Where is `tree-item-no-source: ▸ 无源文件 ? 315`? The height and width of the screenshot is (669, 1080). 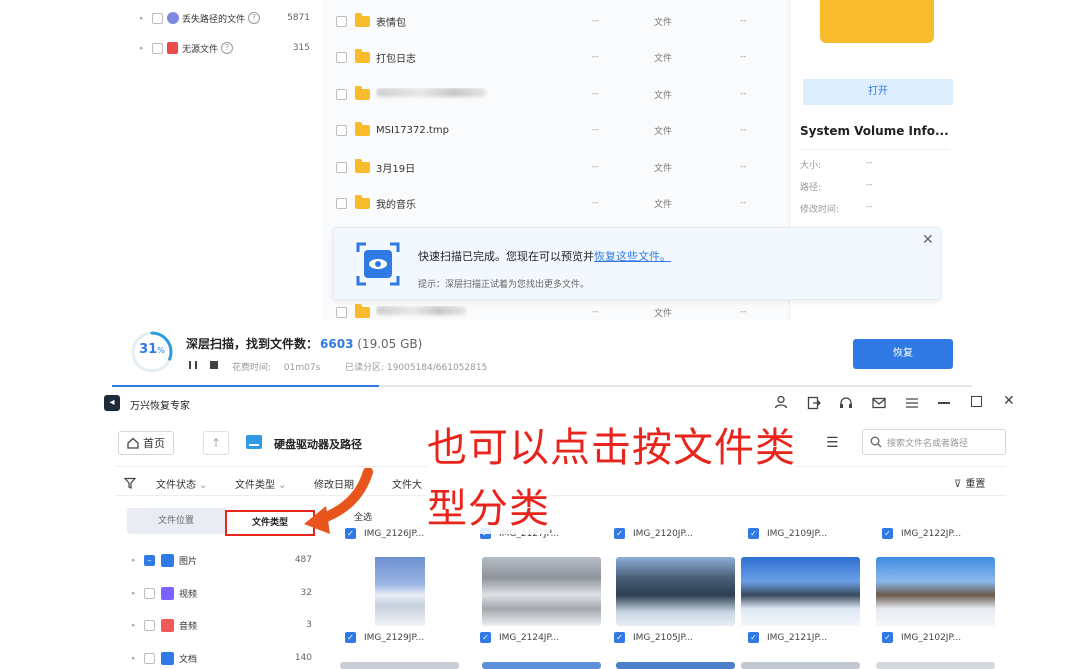
tree-item-no-source: ▸ 无源文件 ? 315 is located at coordinates (225, 48).